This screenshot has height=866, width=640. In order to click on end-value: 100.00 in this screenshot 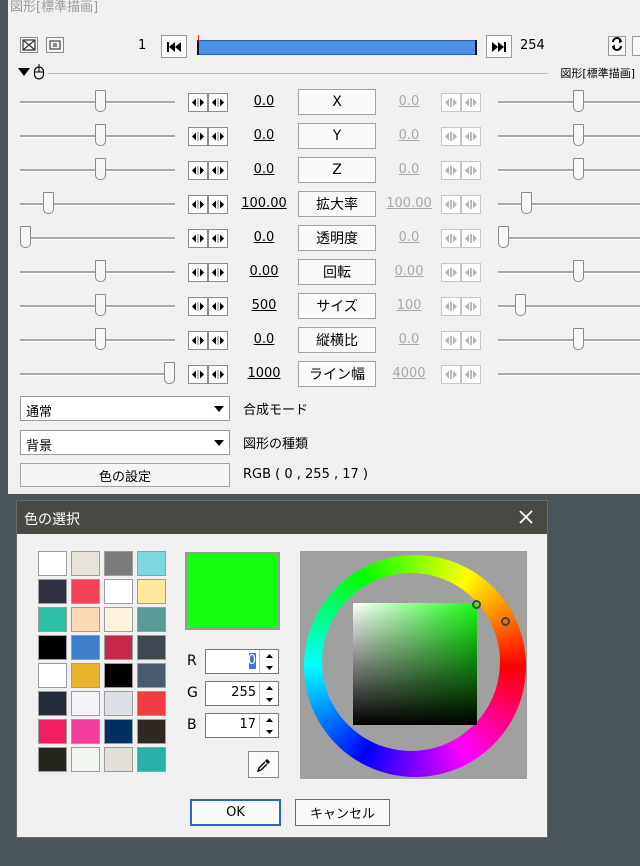, I will do `click(409, 203)`.